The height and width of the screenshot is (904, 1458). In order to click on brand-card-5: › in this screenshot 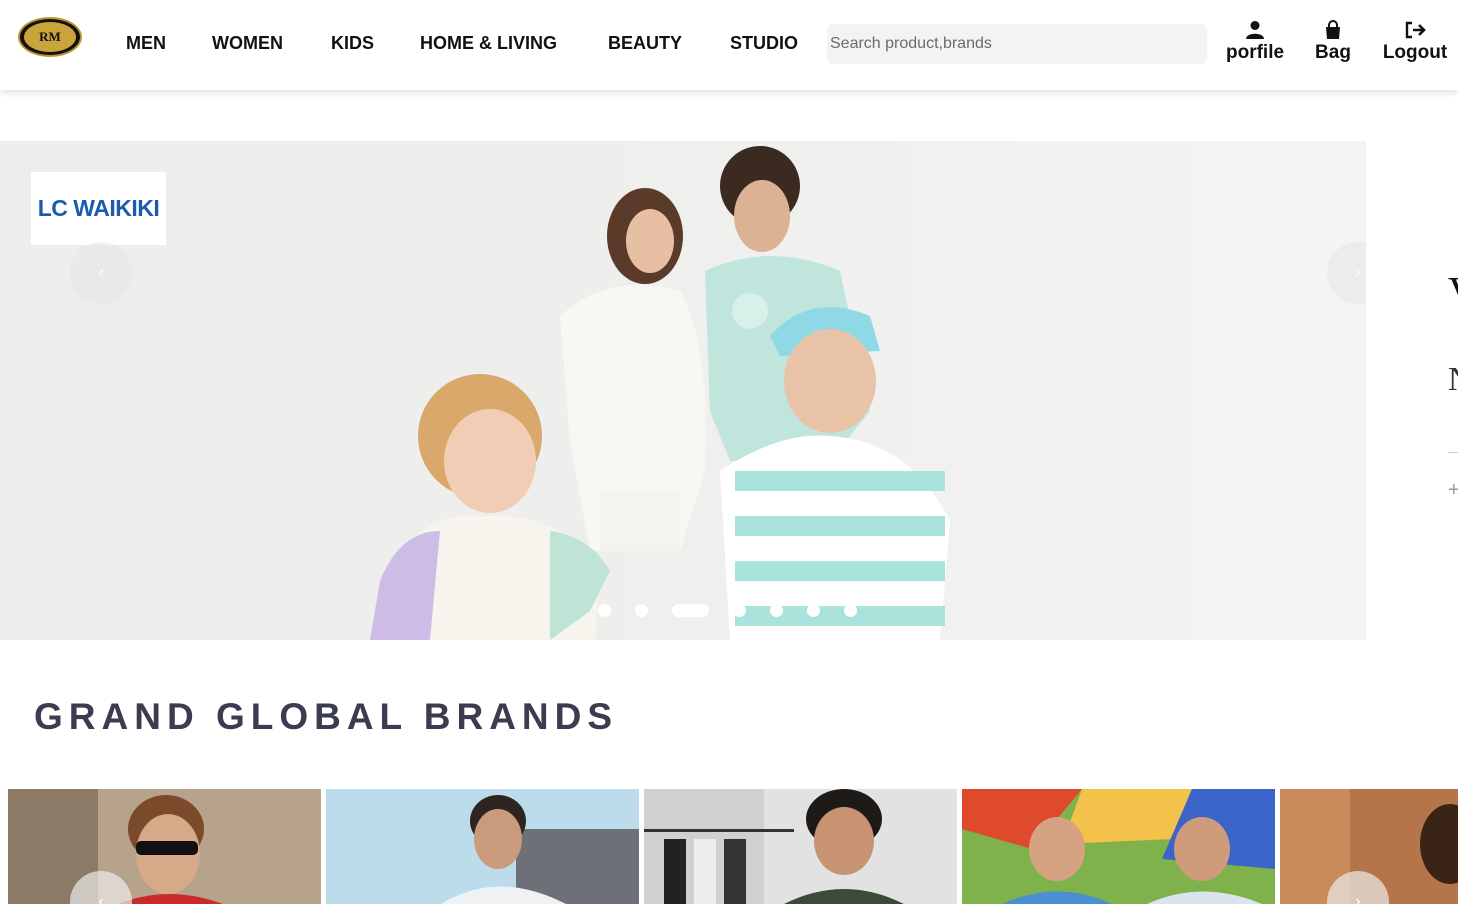, I will do `click(1369, 846)`.